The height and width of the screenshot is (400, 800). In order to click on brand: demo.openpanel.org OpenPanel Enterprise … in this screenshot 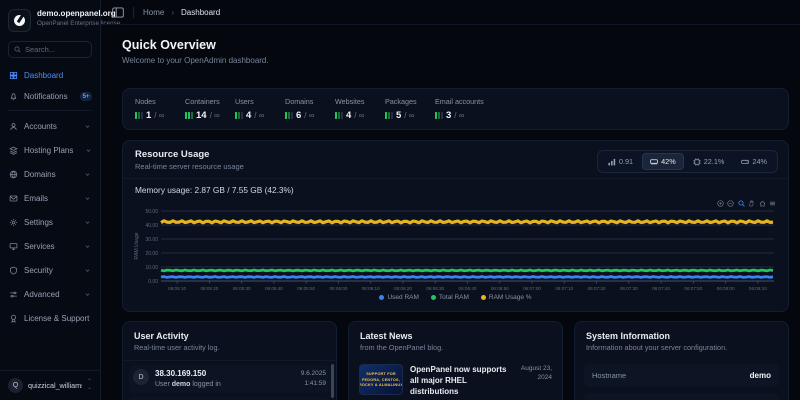, I will do `click(60, 18)`.